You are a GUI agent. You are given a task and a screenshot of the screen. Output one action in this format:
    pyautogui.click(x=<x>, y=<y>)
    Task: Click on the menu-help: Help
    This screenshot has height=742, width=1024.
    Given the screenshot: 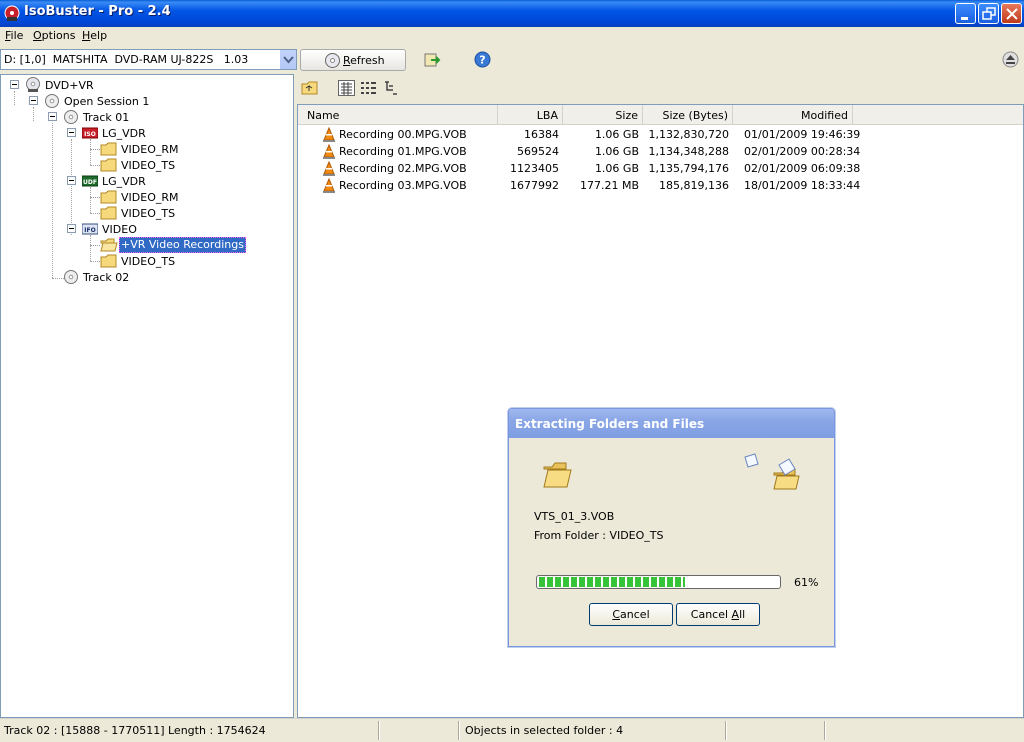 What is the action you would take?
    pyautogui.click(x=94, y=35)
    